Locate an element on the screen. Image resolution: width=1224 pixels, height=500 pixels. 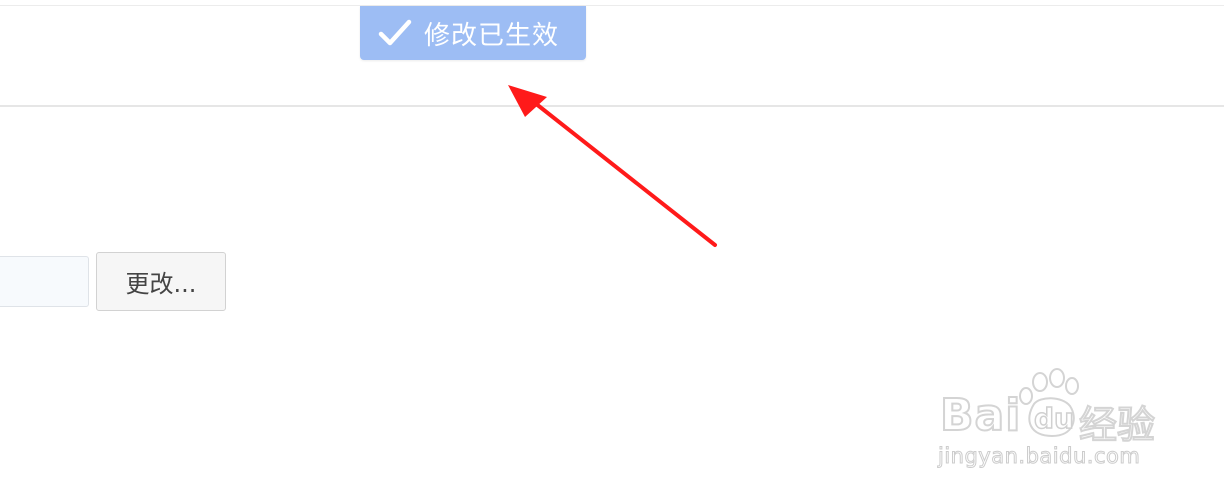
baidu-jingyan-watermark: Bai du 经验 jingyan.baidu.com is located at coordinates (1051, 421).